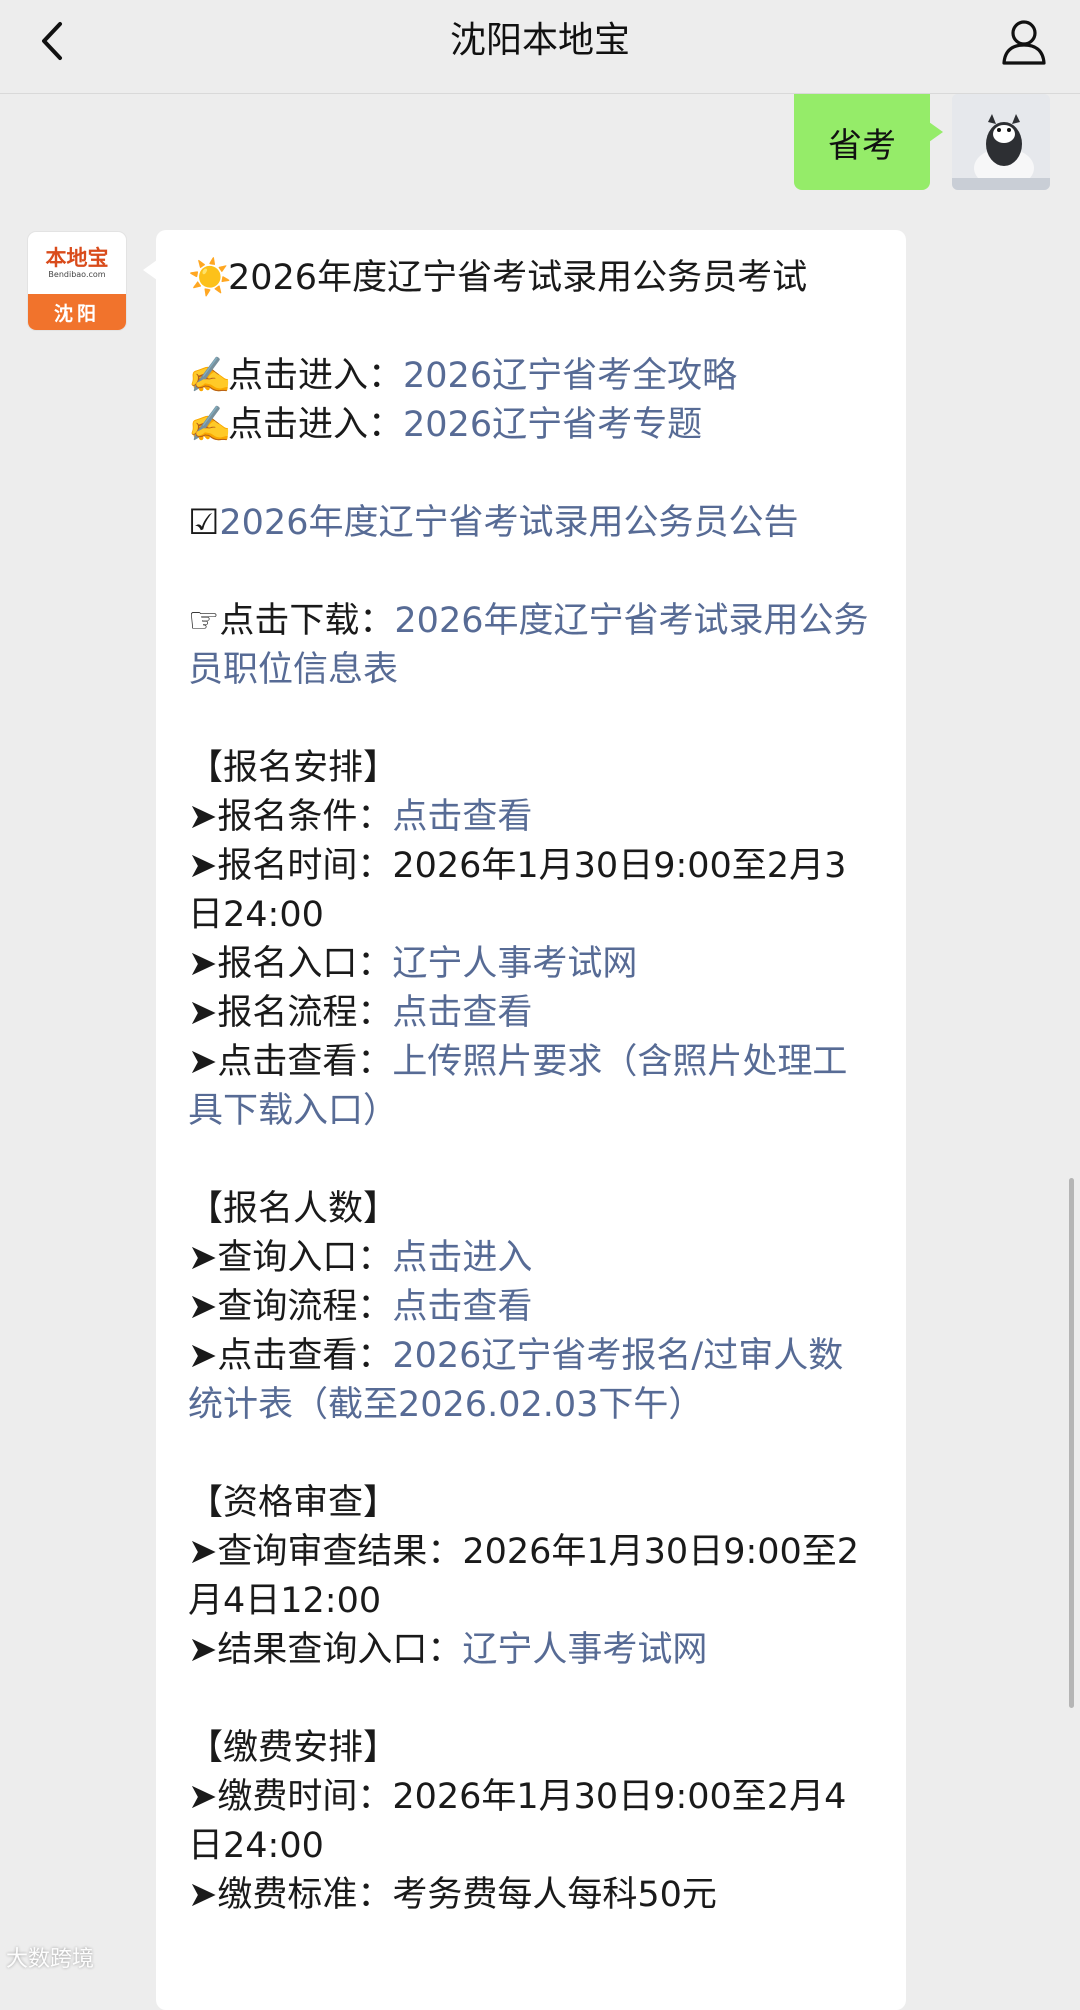 This screenshot has width=1080, height=2010. I want to click on list-item: ➤缴费标准：考务费每人每科50元, so click(533, 1895).